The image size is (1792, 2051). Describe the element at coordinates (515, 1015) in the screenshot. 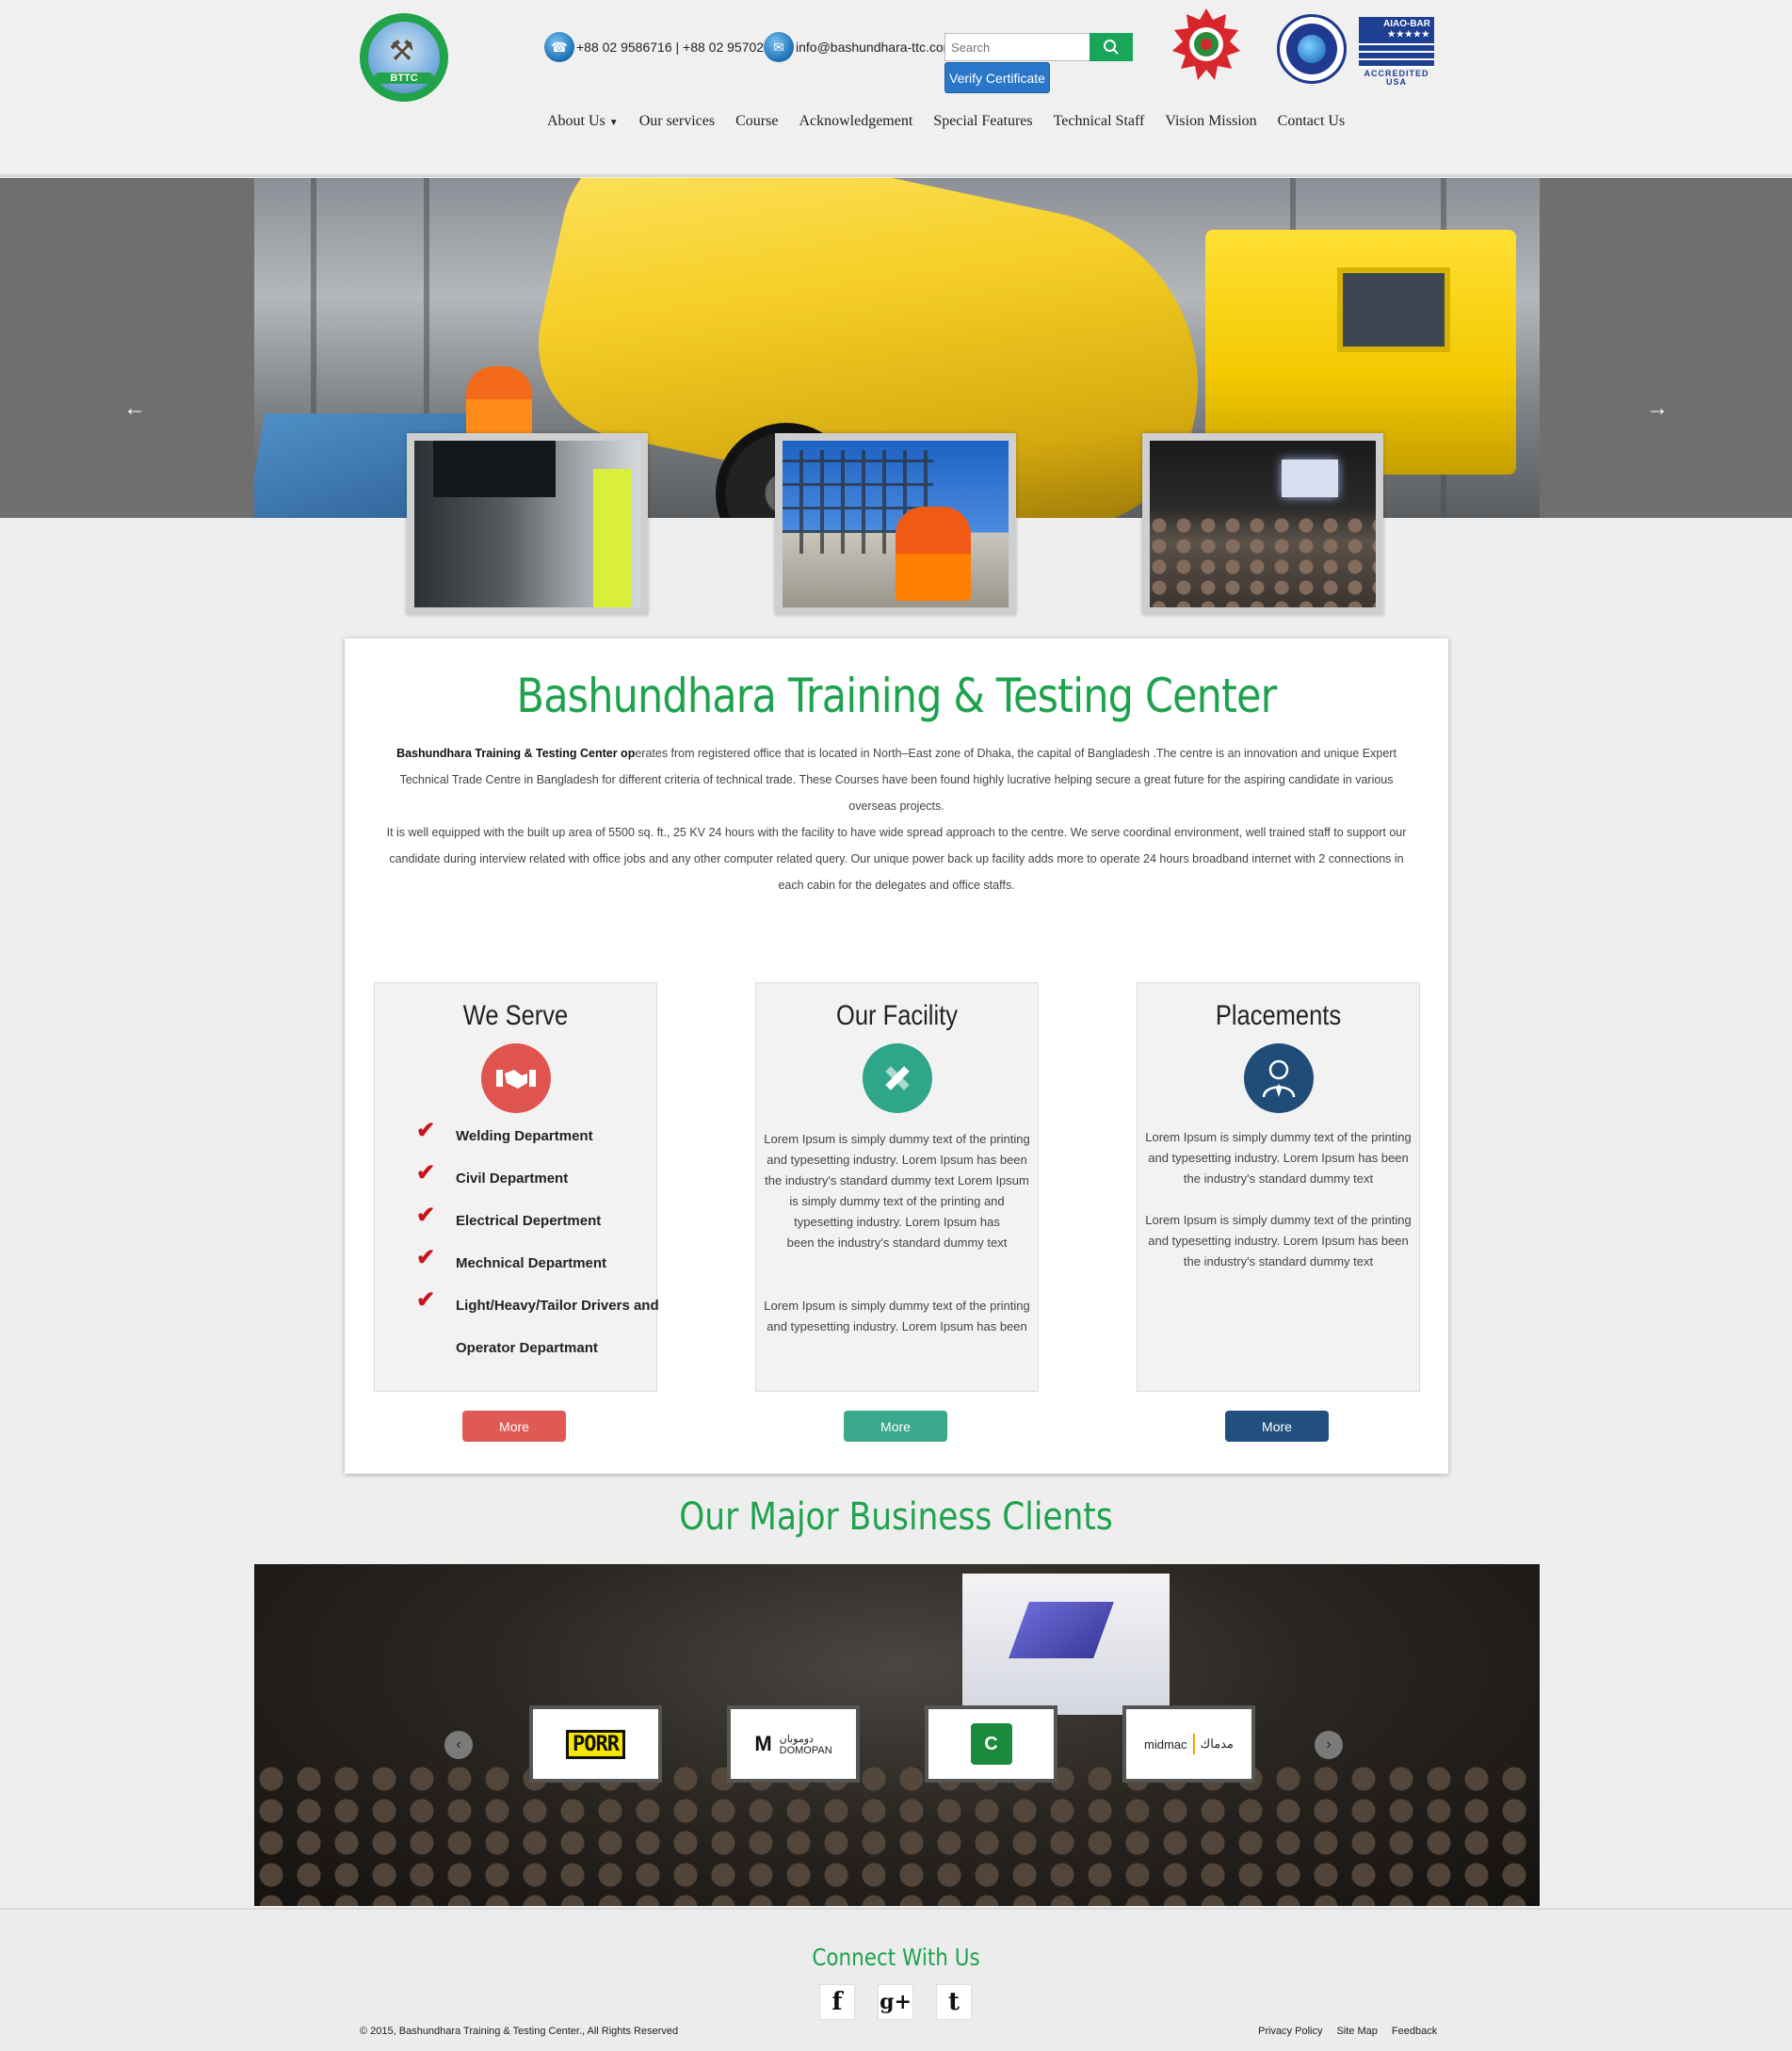

I see `we-serve-title: We Serve` at that location.